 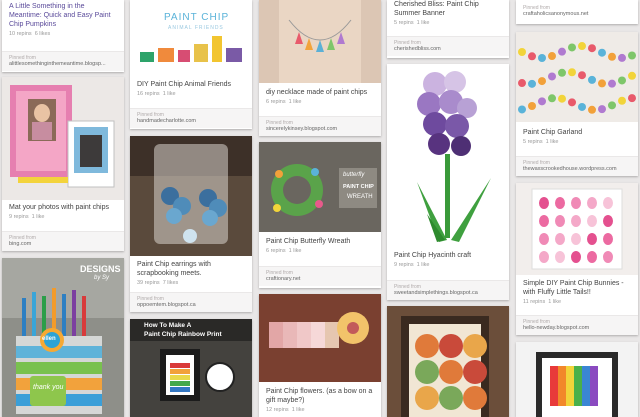 I want to click on pin-source: Pinned from oppoemtem.blogspot.ca, so click(x=191, y=302).